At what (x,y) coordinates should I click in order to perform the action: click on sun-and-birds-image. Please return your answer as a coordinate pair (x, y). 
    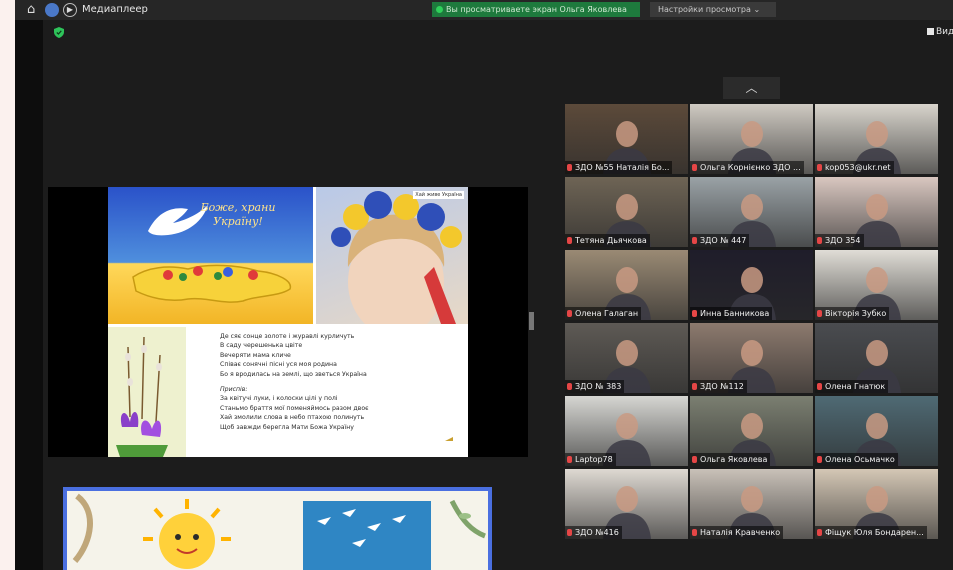
    Looking at the image, I should click on (279, 531).